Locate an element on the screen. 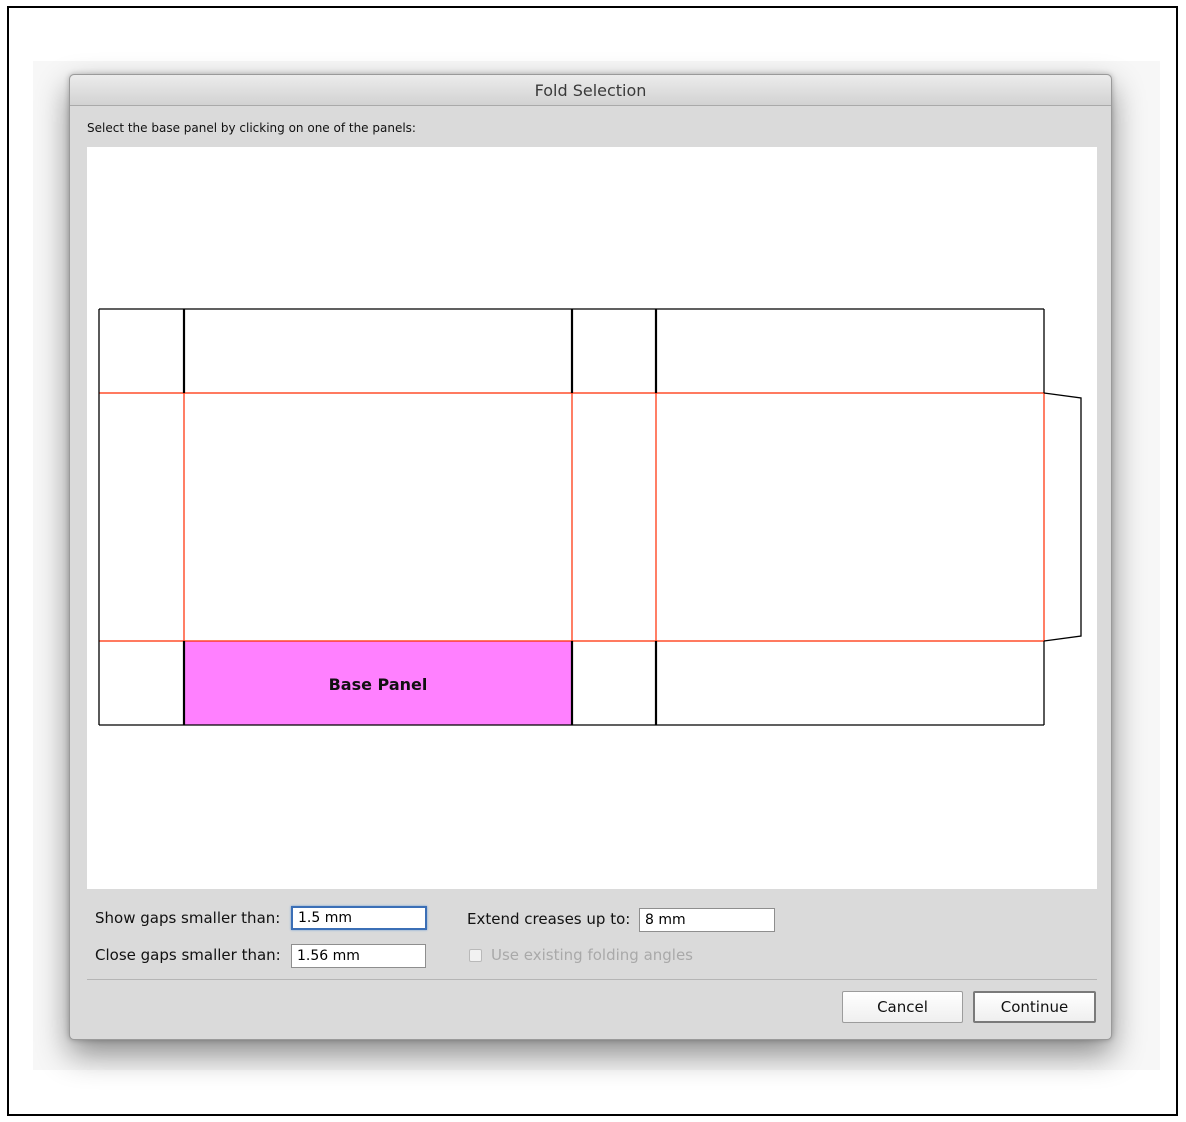  cancel-button: Cancel is located at coordinates (902, 1007).